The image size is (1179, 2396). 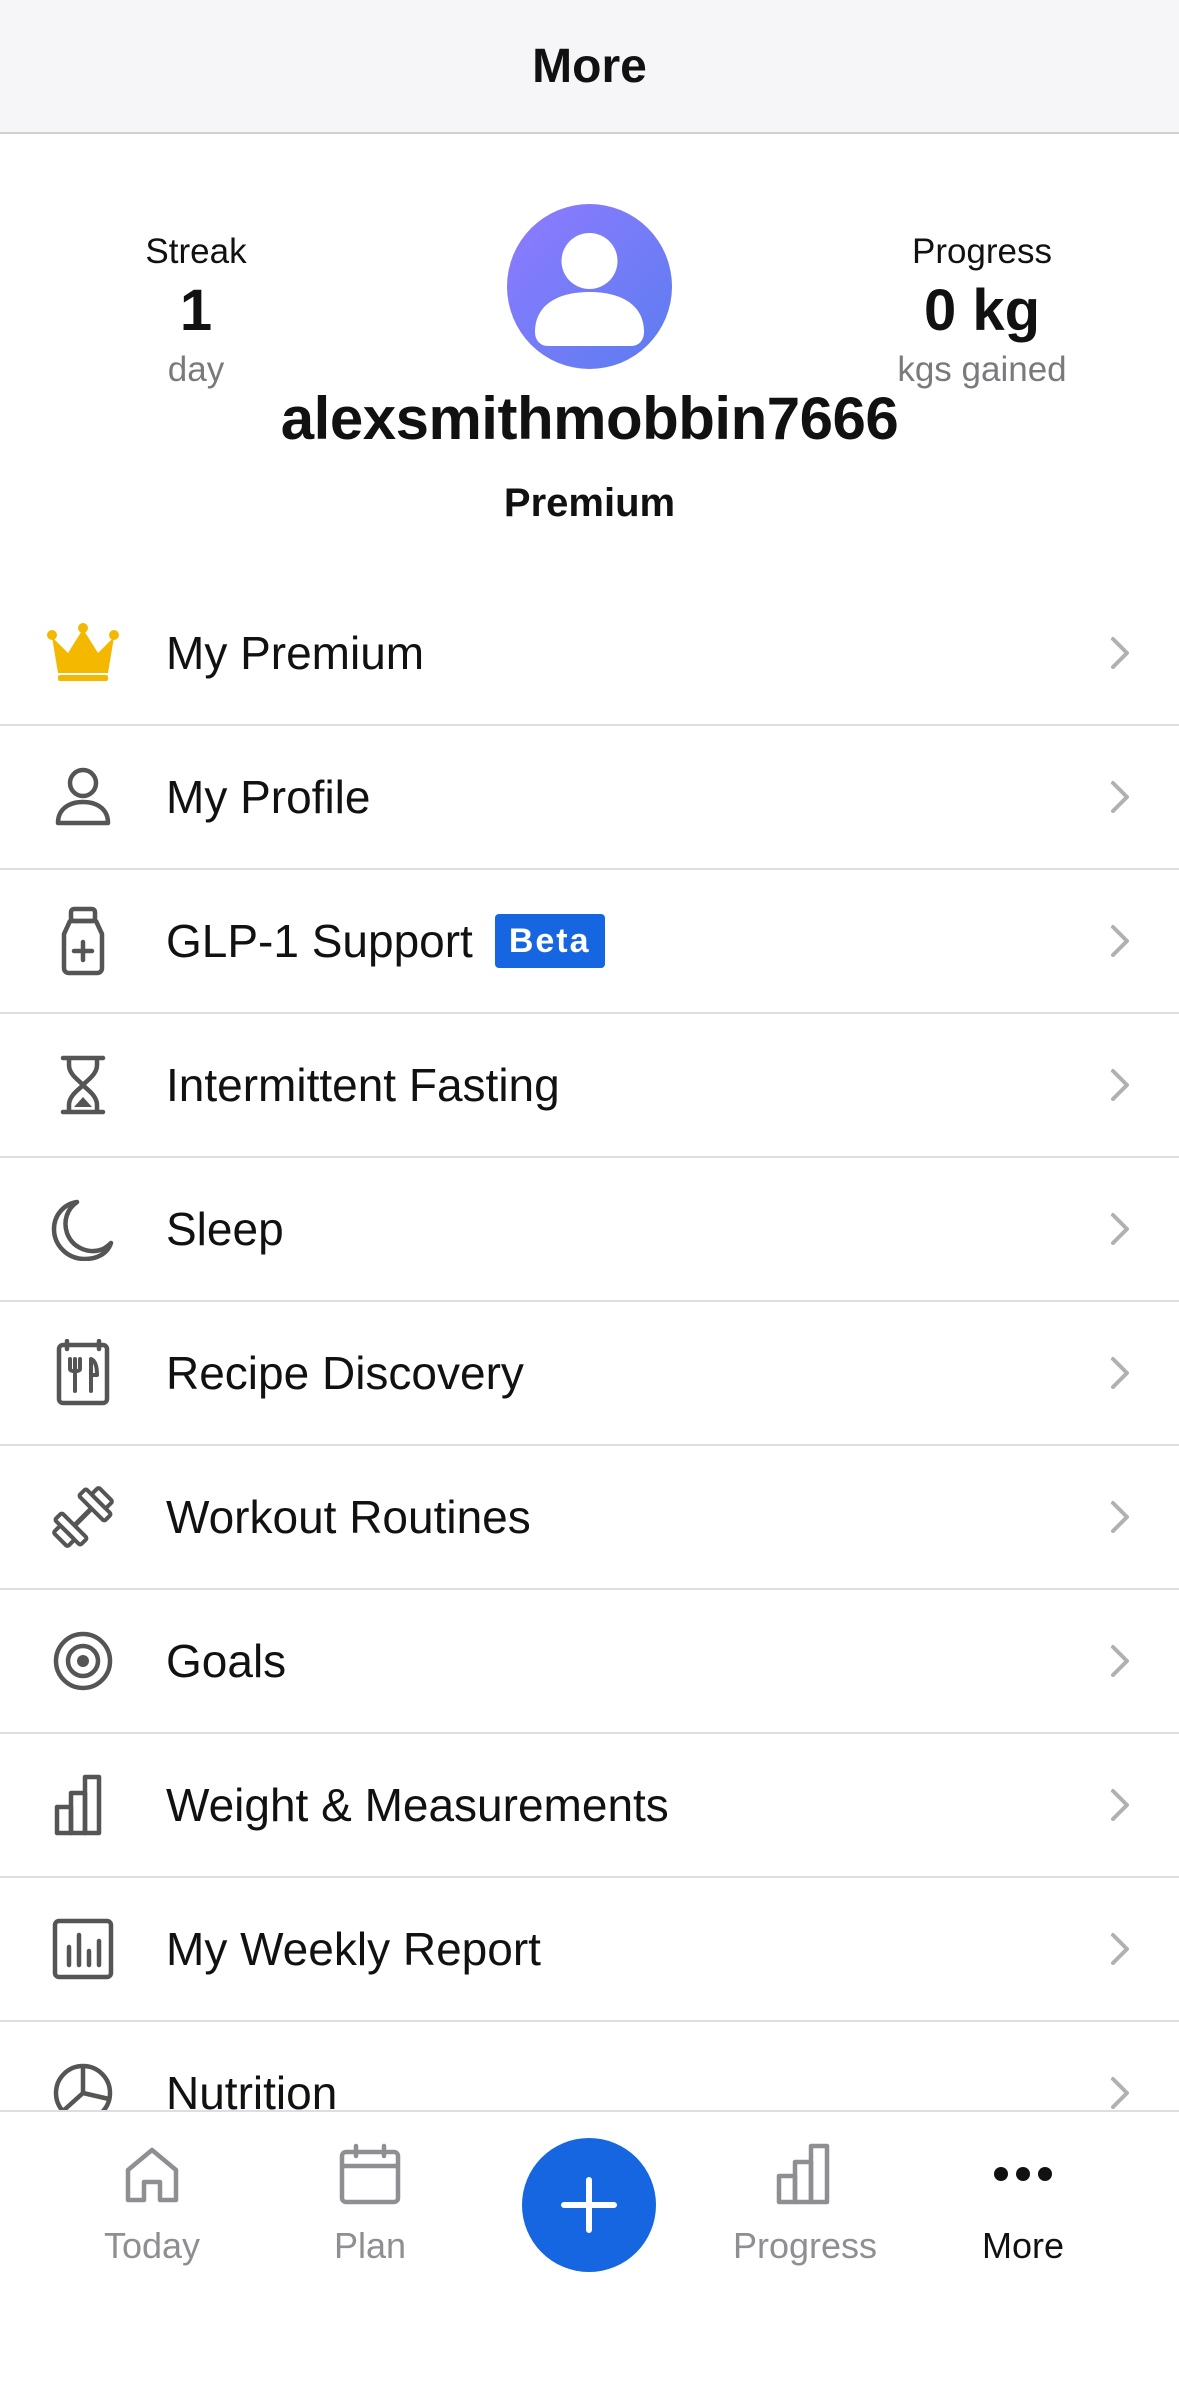 I want to click on tab-progress: Progress, so click(x=805, y=2205).